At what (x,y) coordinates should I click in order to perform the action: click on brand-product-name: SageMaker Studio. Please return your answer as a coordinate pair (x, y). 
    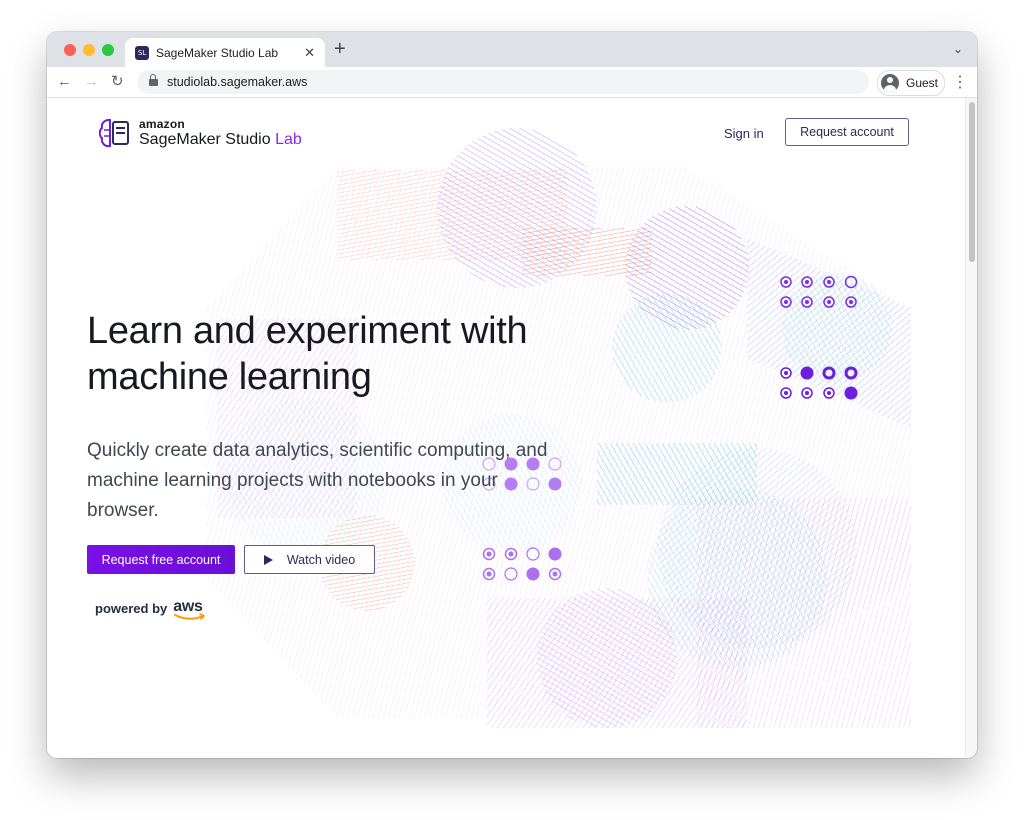
    Looking at the image, I should click on (205, 139).